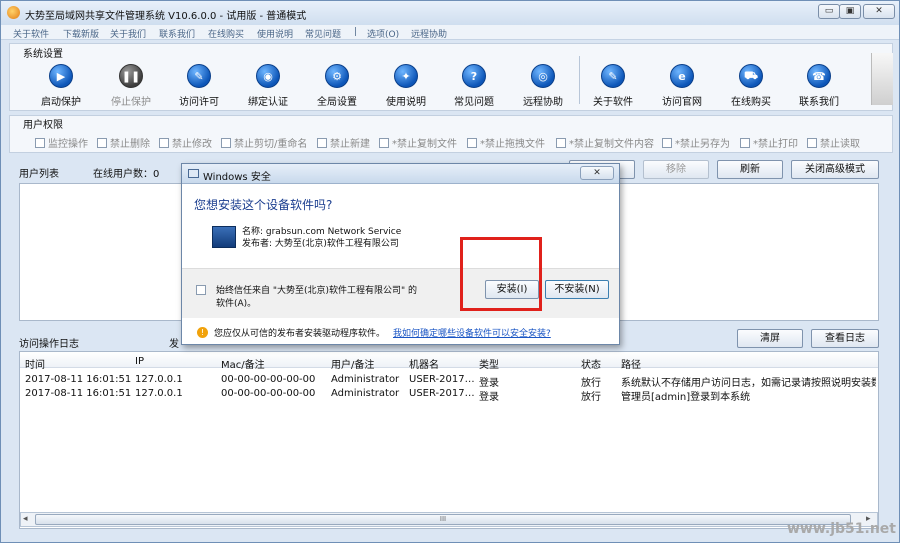 This screenshot has height=543, width=900. What do you see at coordinates (424, 363) in the screenshot?
I see `col-machine: 机器名` at bounding box center [424, 363].